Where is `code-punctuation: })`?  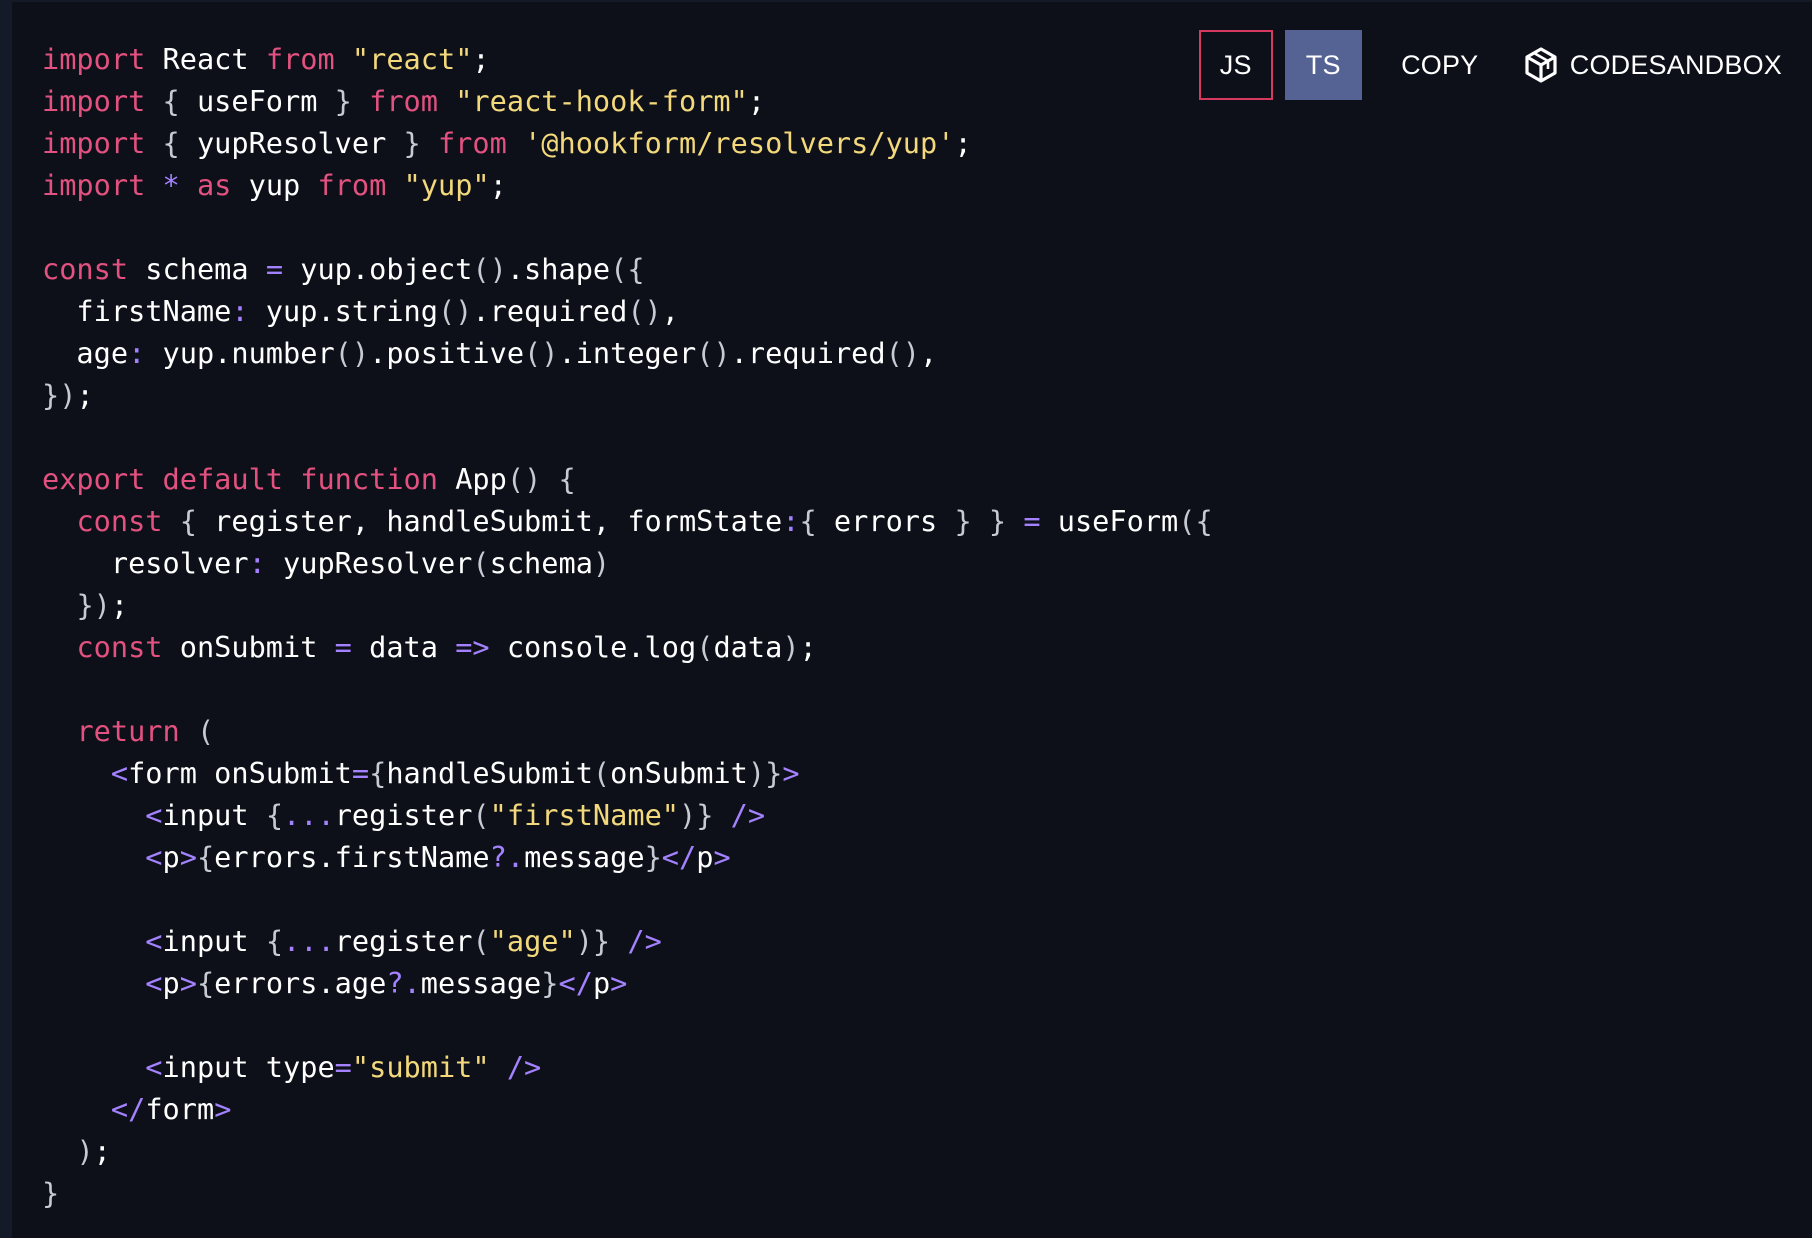 code-punctuation: }) is located at coordinates (93, 605).